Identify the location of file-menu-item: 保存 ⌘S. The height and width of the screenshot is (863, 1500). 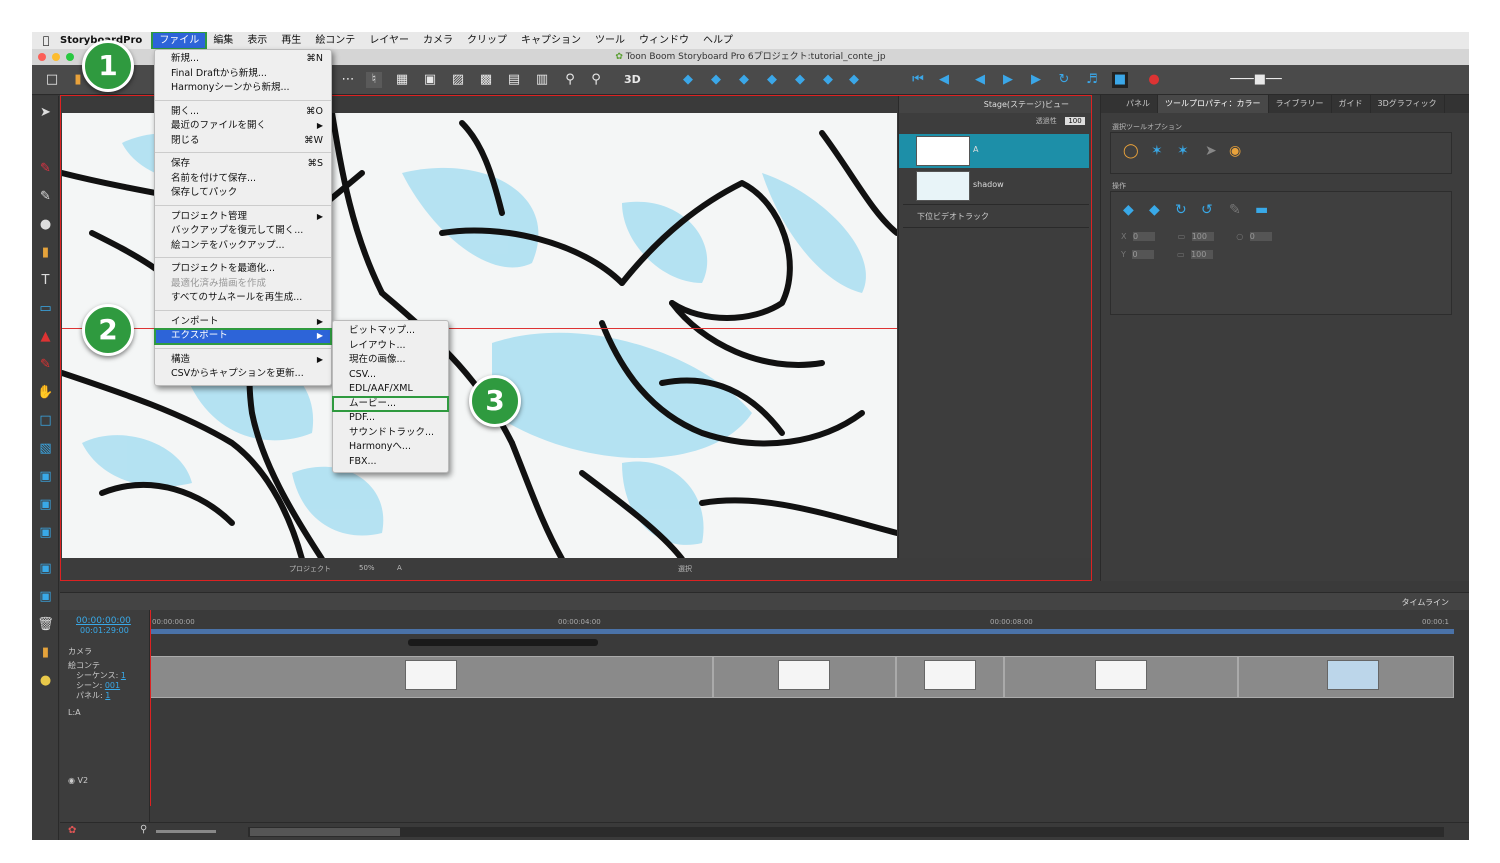
(243, 164).